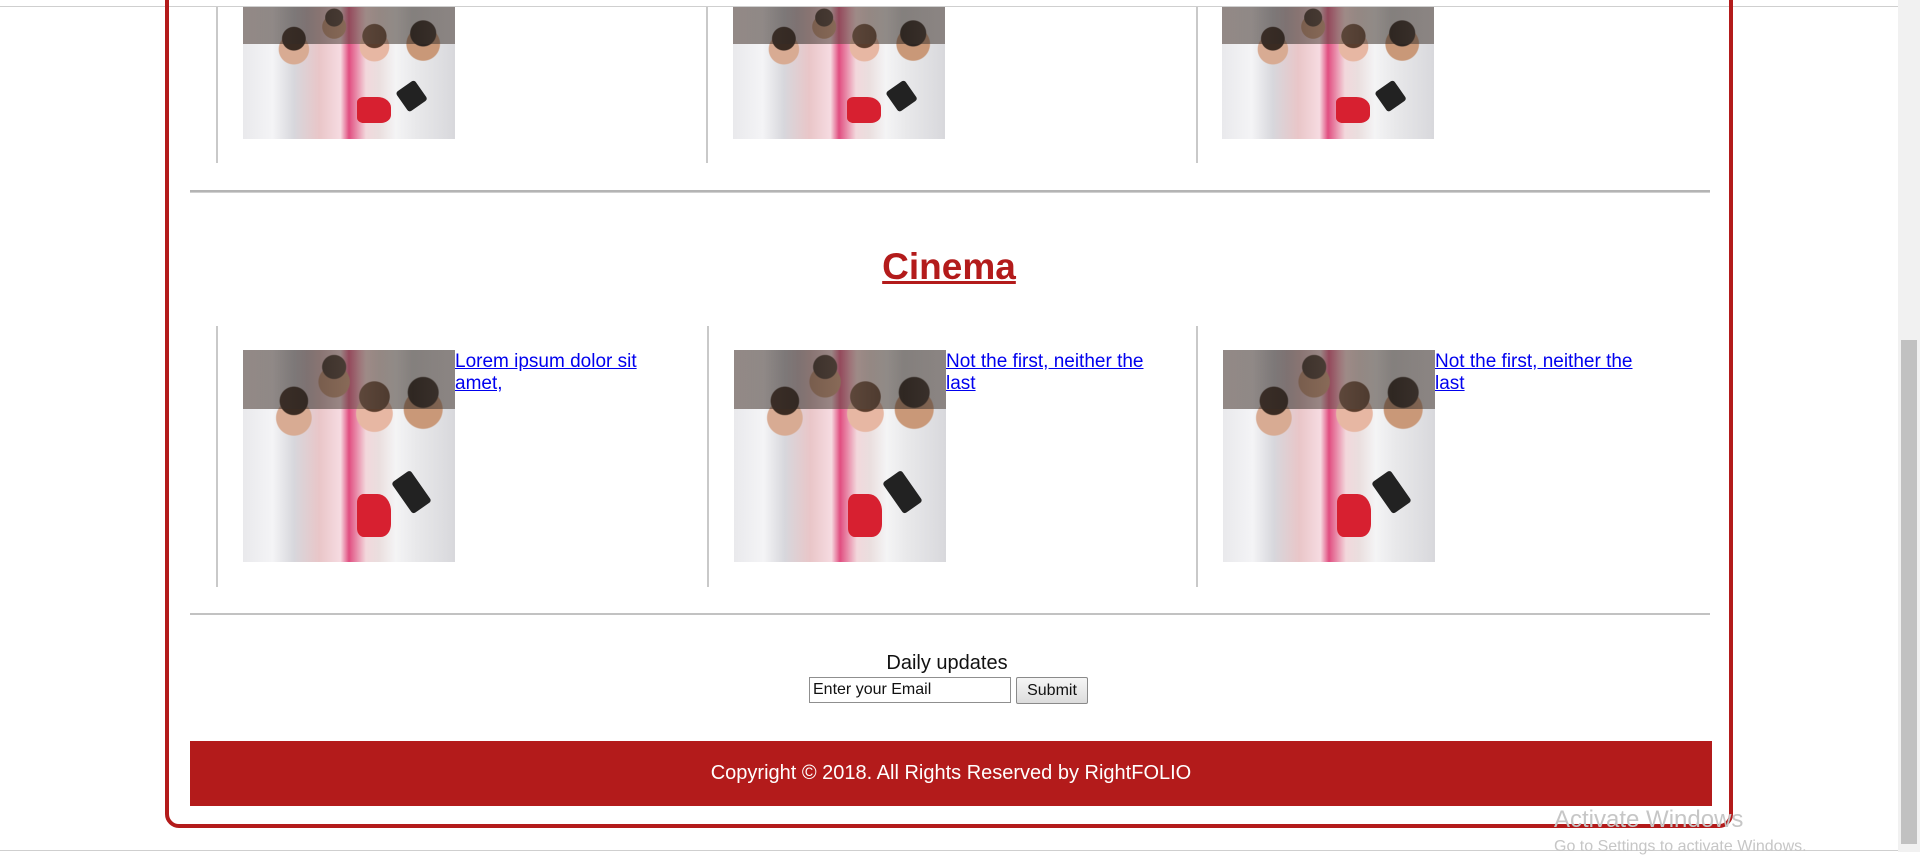  What do you see at coordinates (1909, 592) in the screenshot?
I see `scrollbar-thumb` at bounding box center [1909, 592].